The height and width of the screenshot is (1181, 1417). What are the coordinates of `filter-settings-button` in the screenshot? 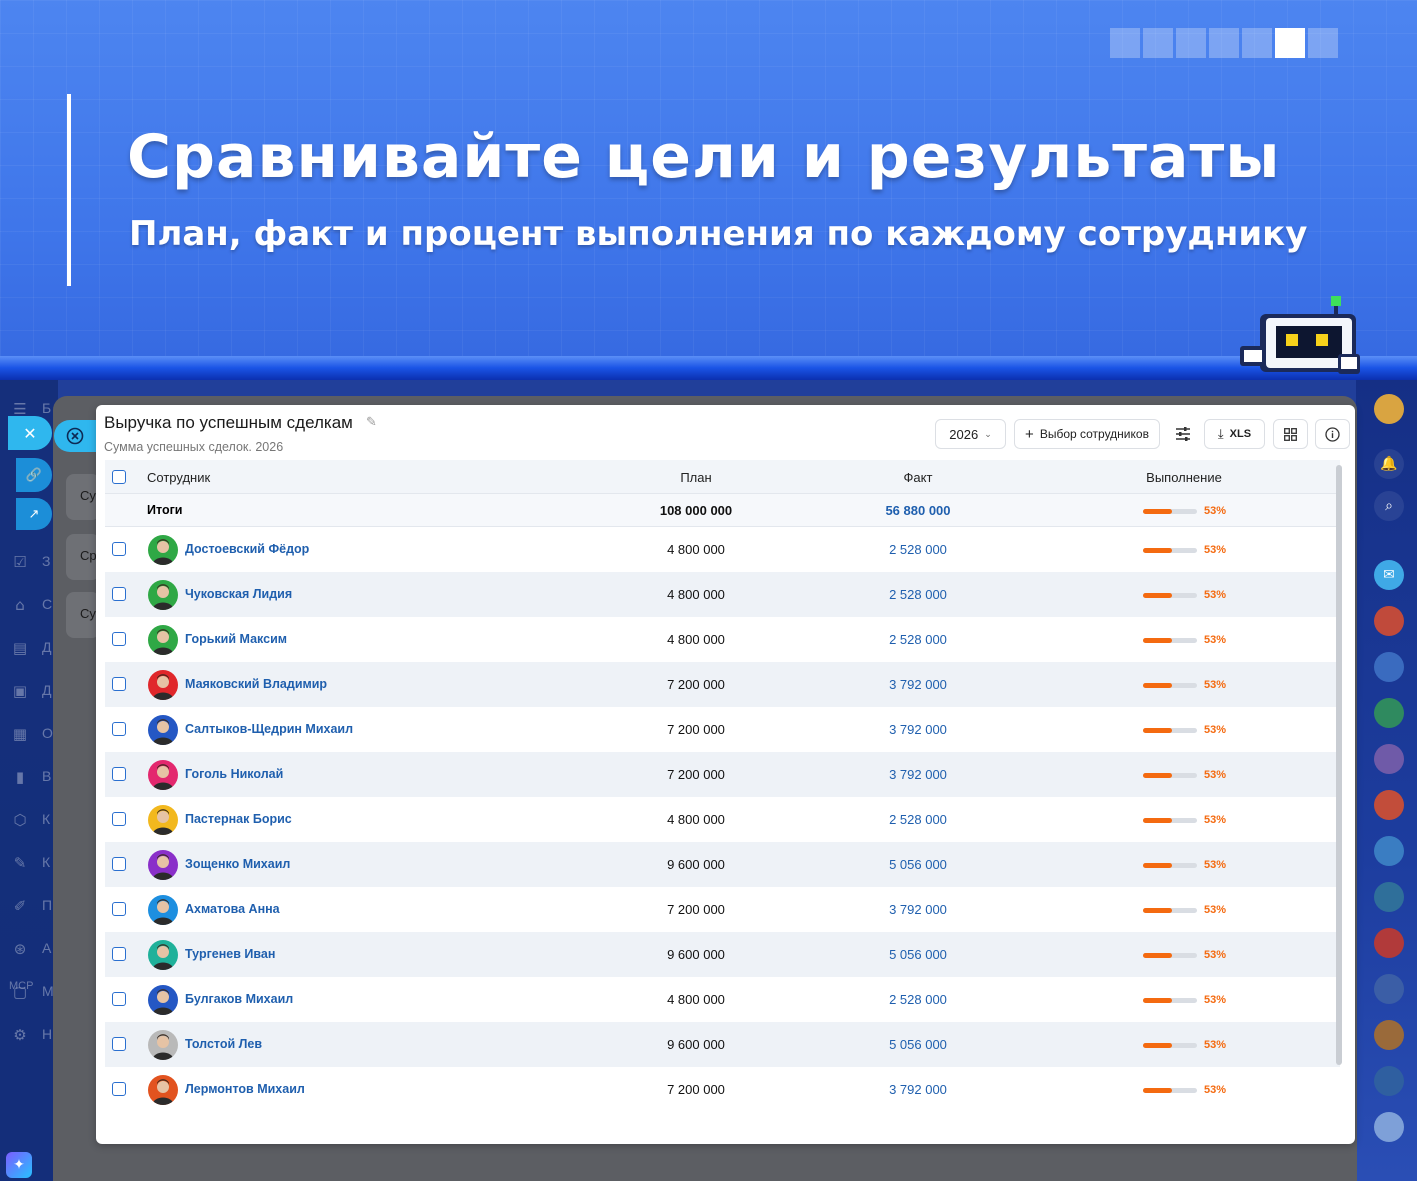 It's located at (1183, 434).